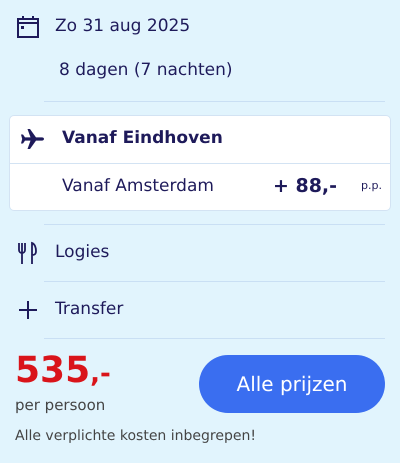  Describe the element at coordinates (33, 139) in the screenshot. I see `airplane-icon` at that location.